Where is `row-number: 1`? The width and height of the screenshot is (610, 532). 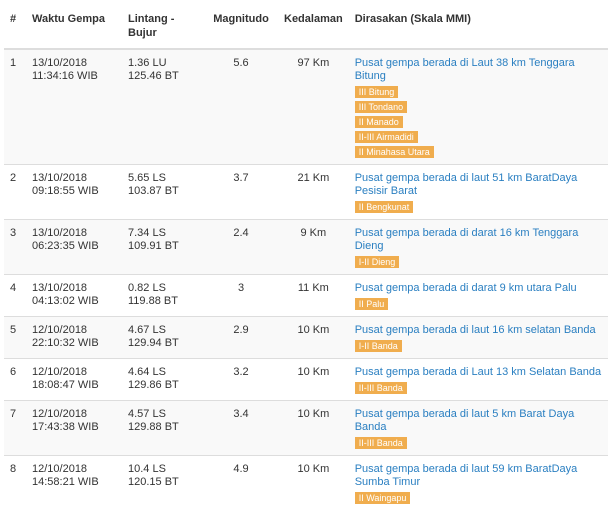 row-number: 1 is located at coordinates (15, 106).